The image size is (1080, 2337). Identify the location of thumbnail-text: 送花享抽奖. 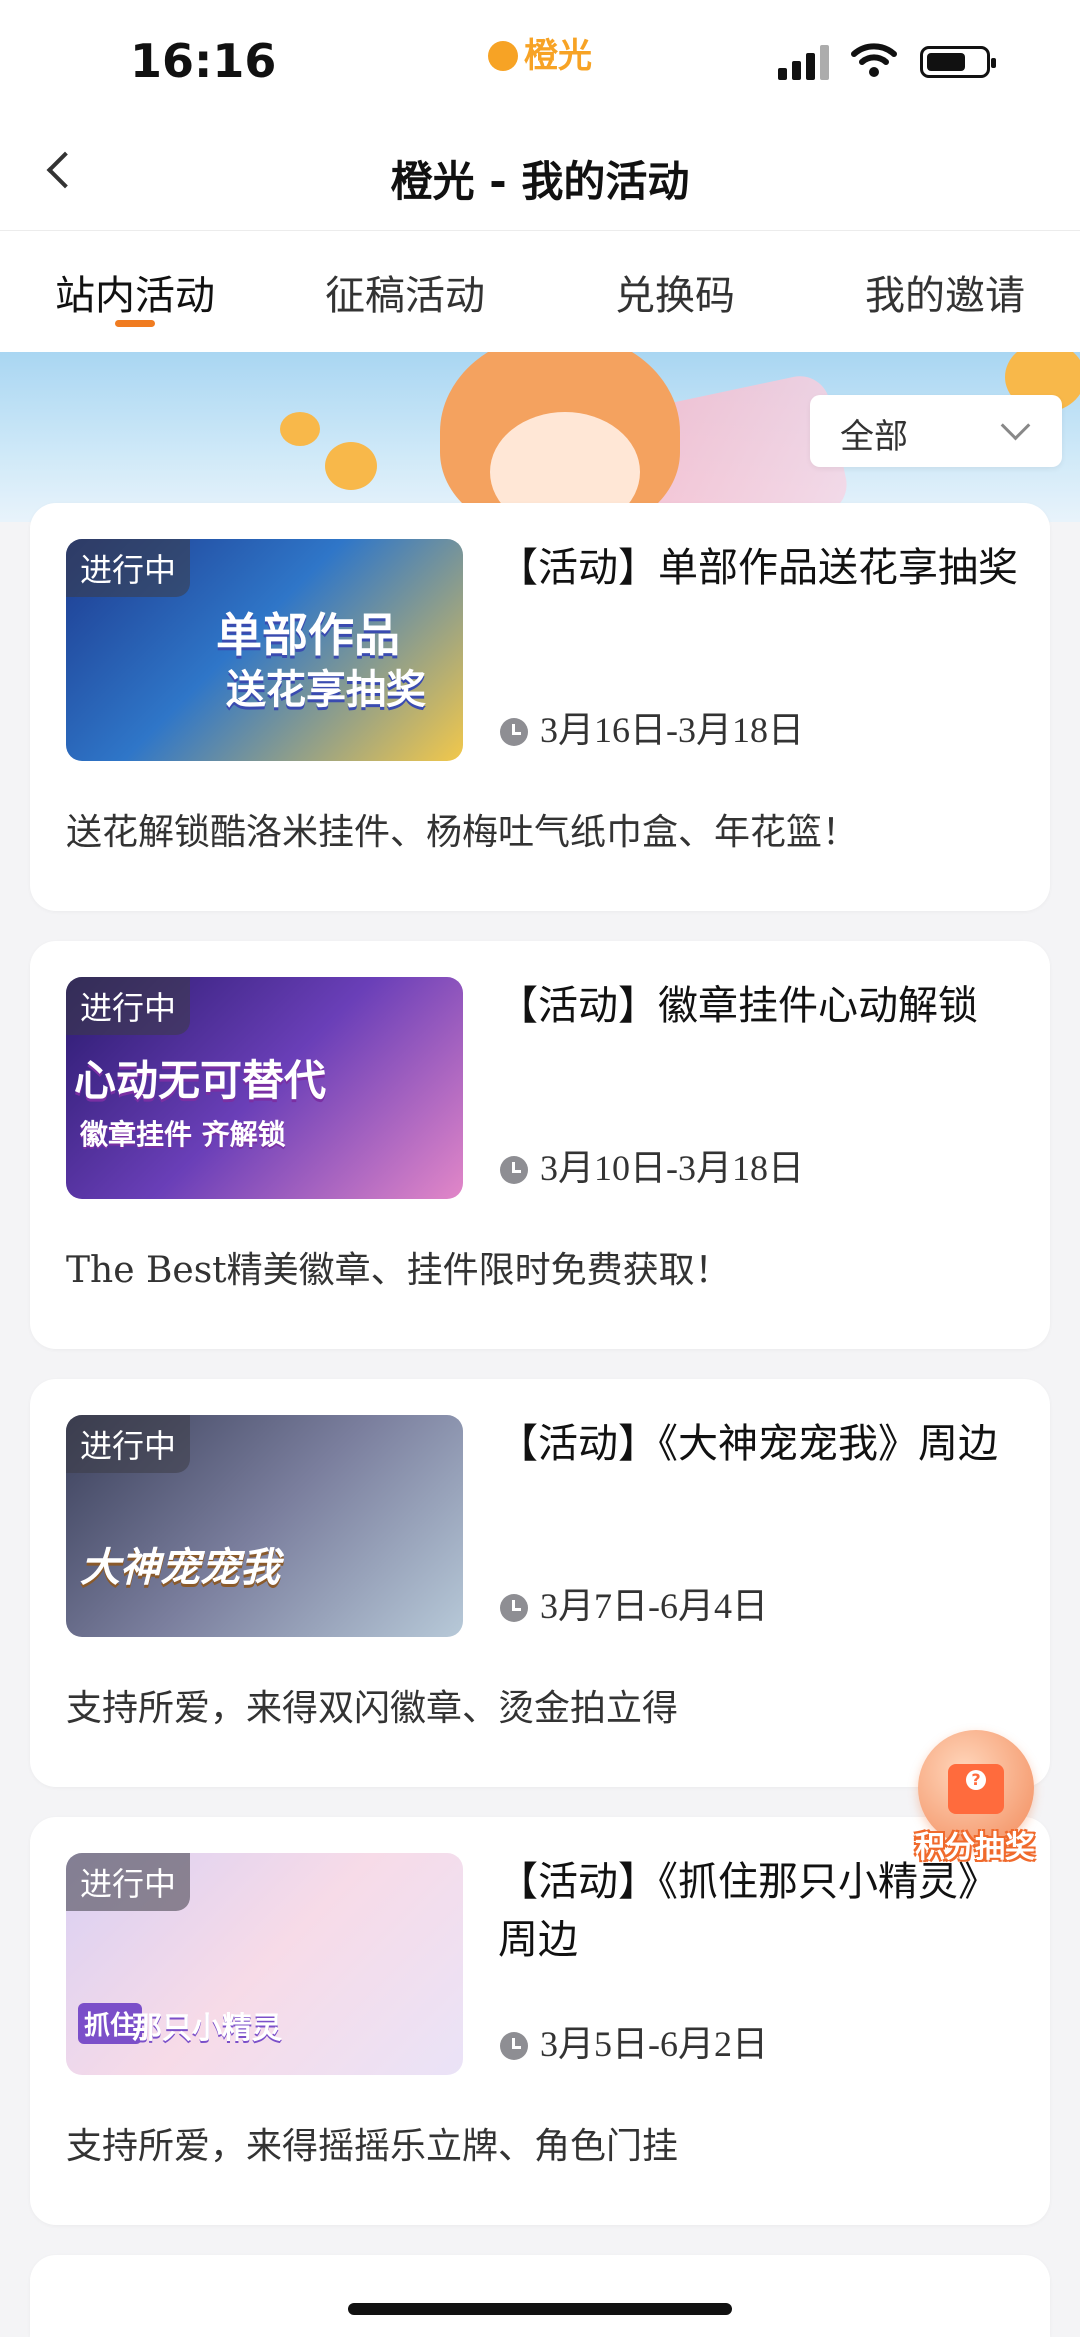
(326, 690).